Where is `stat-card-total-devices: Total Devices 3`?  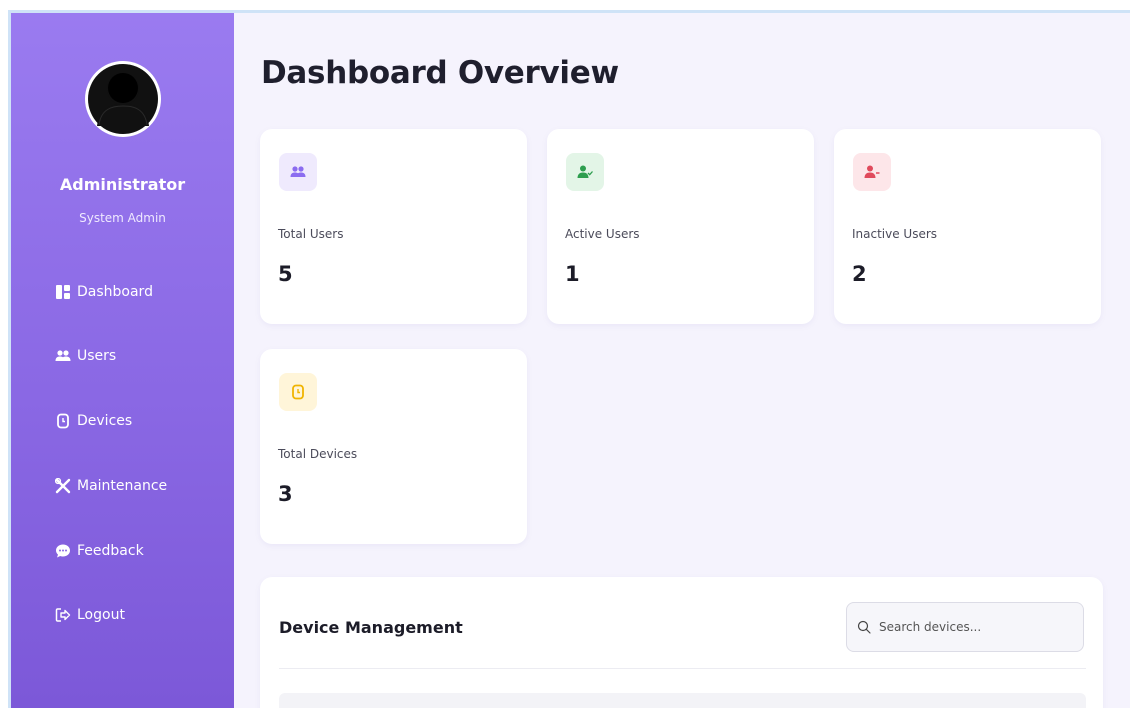
stat-card-total-devices: Total Devices 3 is located at coordinates (393, 446).